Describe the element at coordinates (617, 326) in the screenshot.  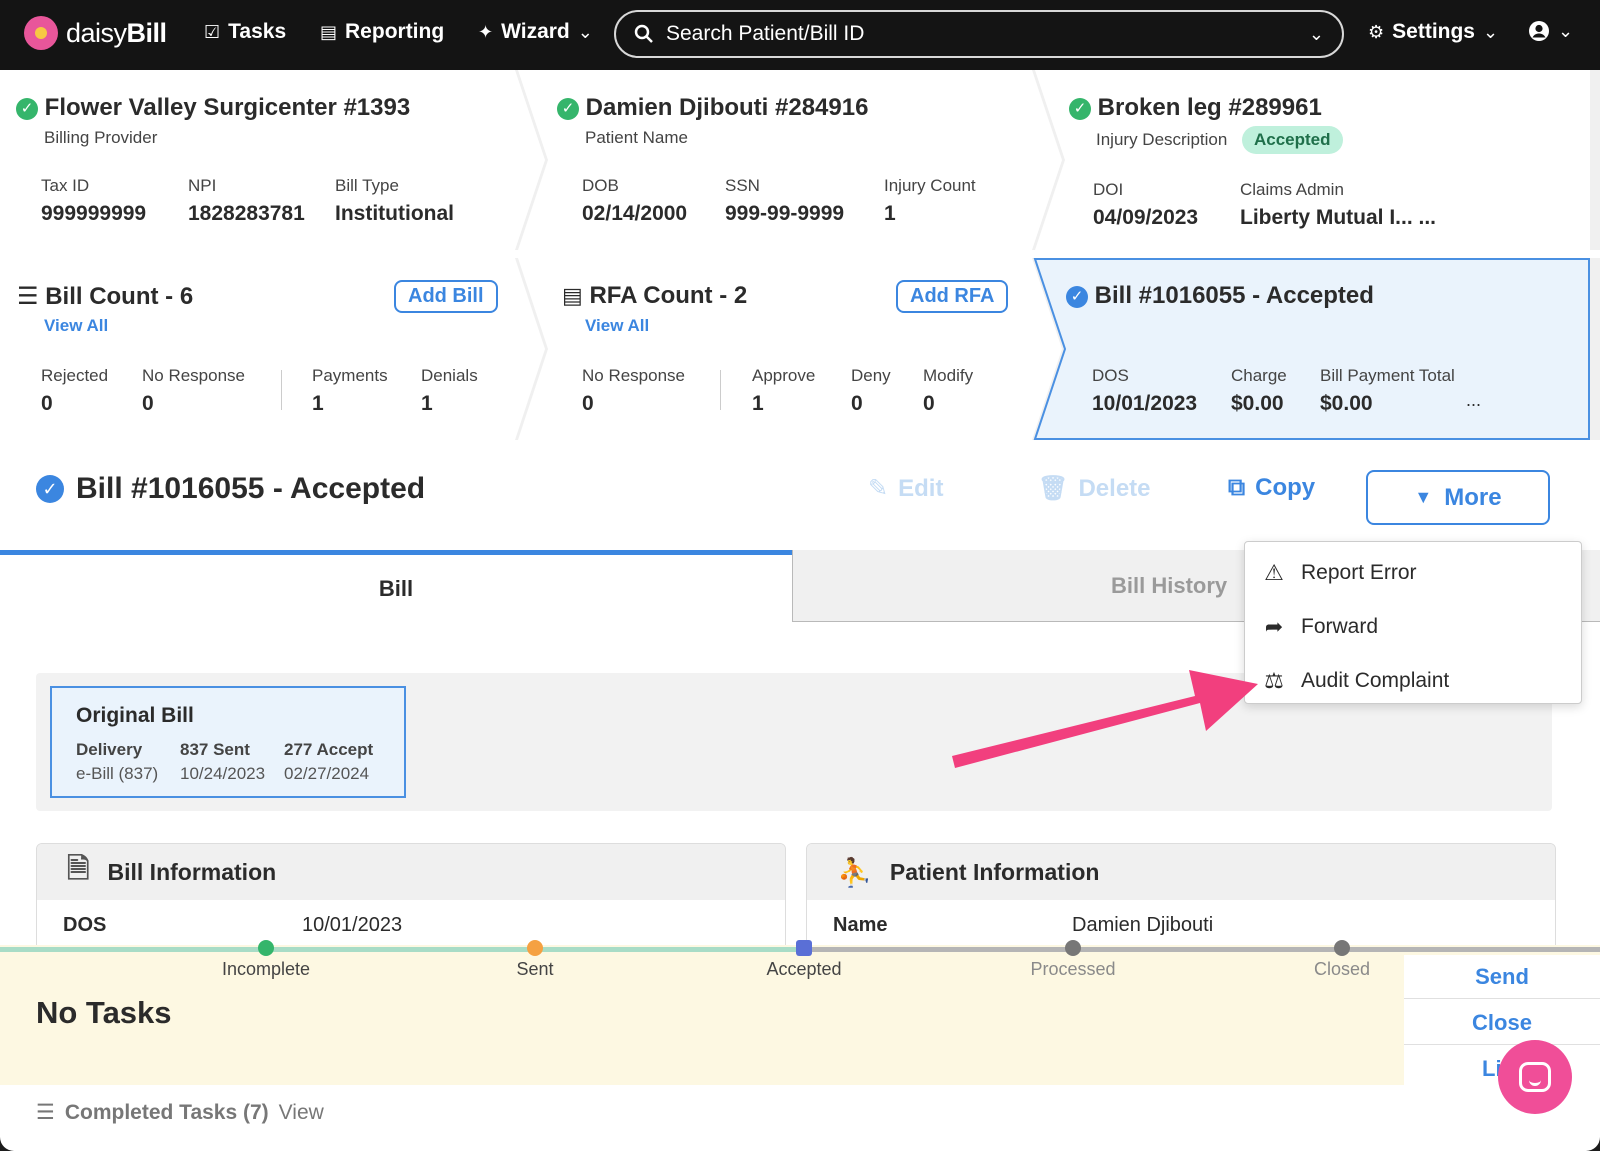
I see `rfa-view-all-link: View All` at that location.